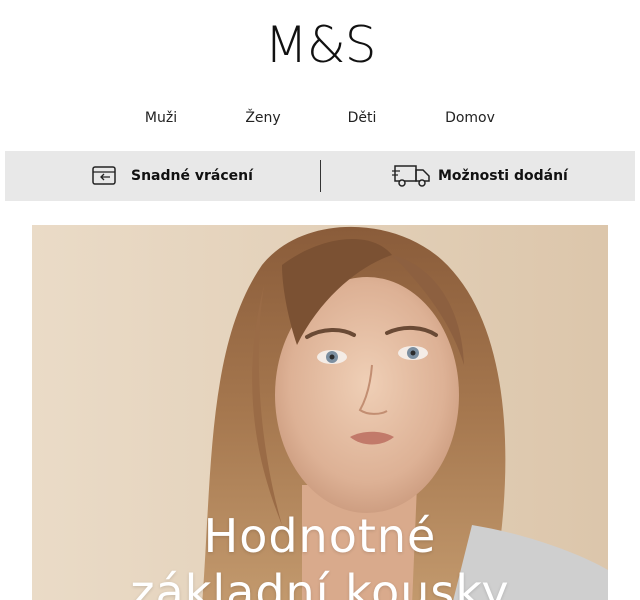  What do you see at coordinates (362, 118) in the screenshot?
I see `nav-item-kids: Děti` at bounding box center [362, 118].